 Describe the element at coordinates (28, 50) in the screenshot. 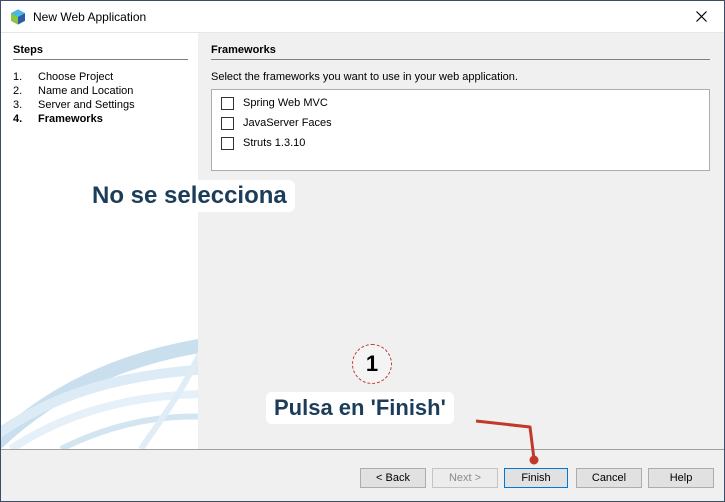

I see `steps-heading: Steps` at that location.